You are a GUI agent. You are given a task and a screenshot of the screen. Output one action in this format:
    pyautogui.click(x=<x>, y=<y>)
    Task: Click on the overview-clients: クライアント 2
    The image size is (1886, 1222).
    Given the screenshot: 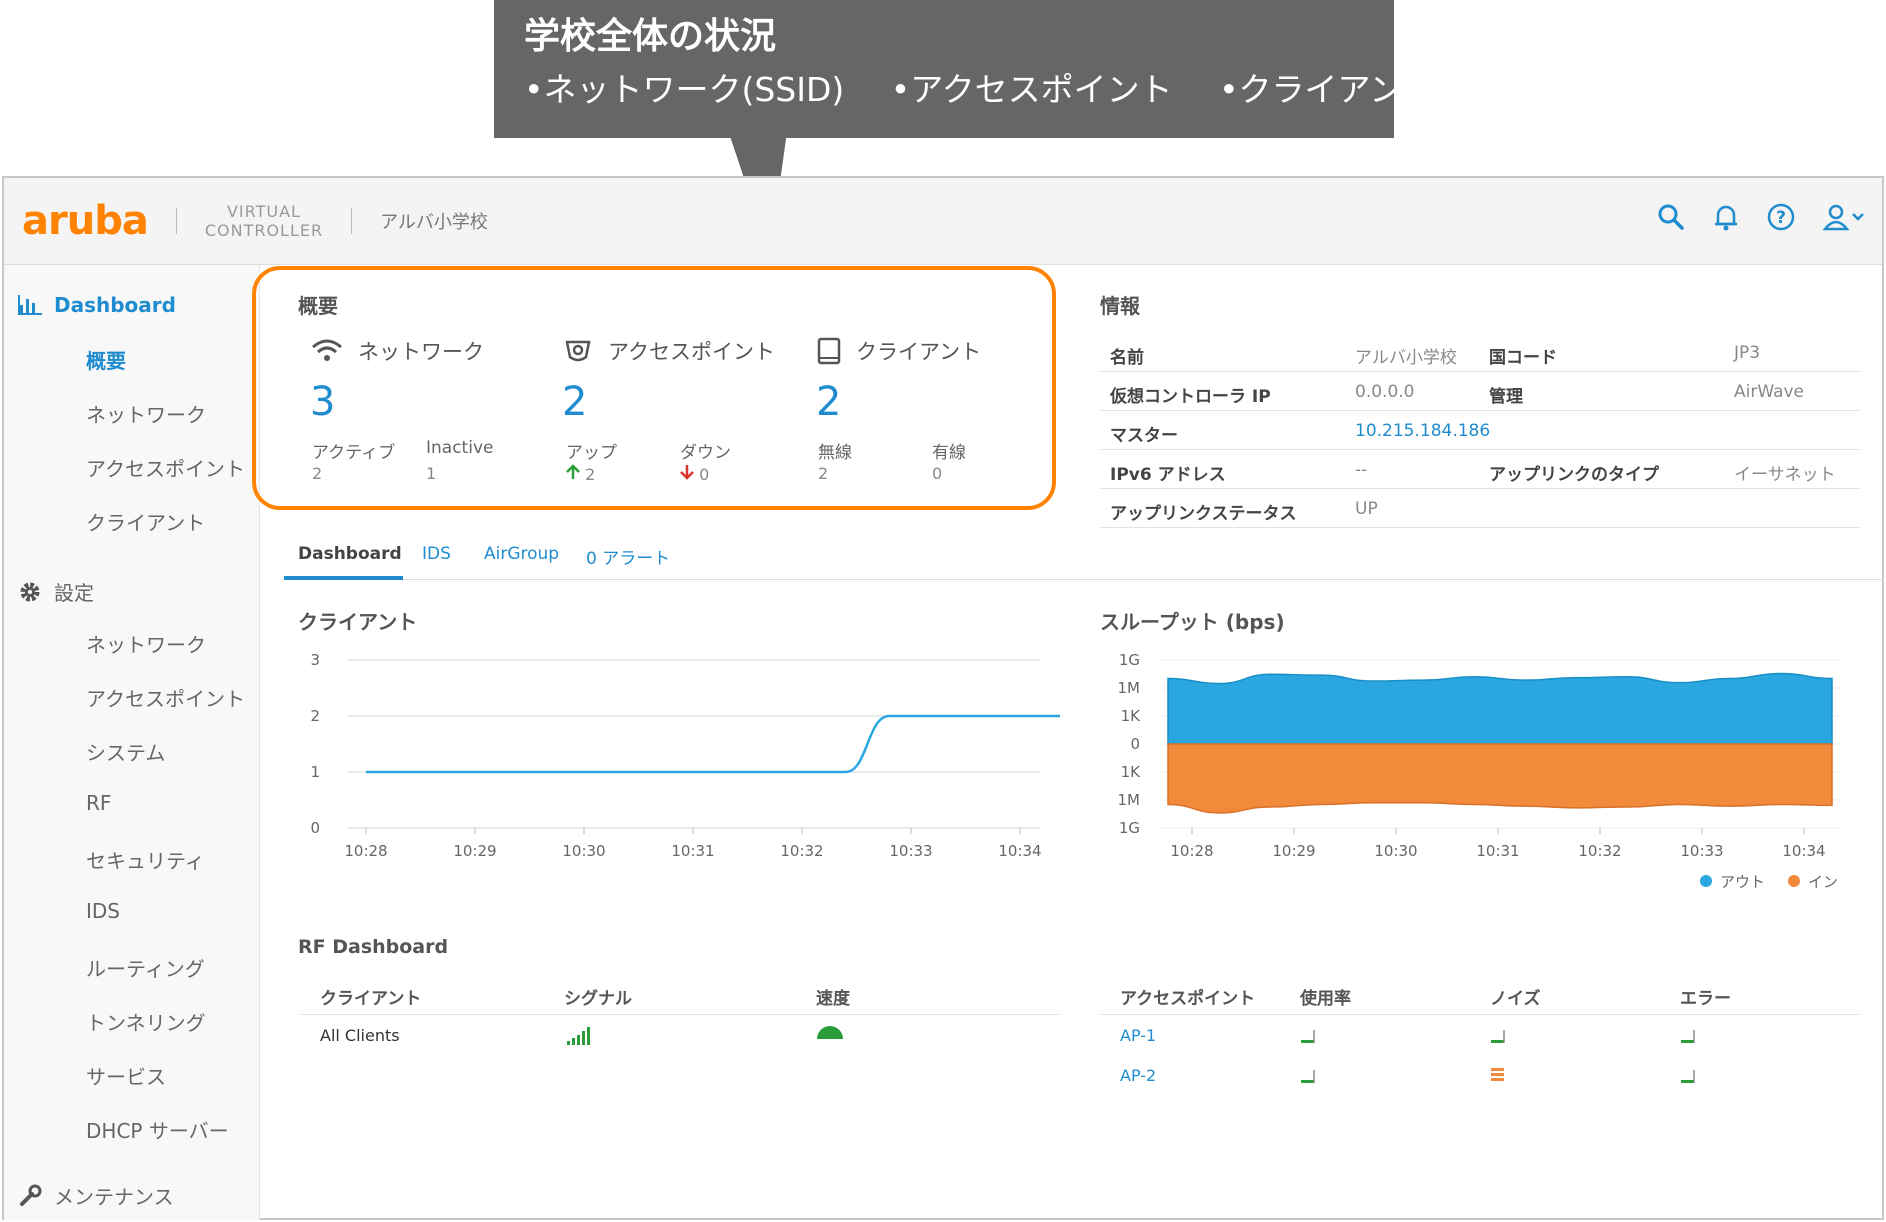 What is the action you would take?
    pyautogui.click(x=898, y=379)
    